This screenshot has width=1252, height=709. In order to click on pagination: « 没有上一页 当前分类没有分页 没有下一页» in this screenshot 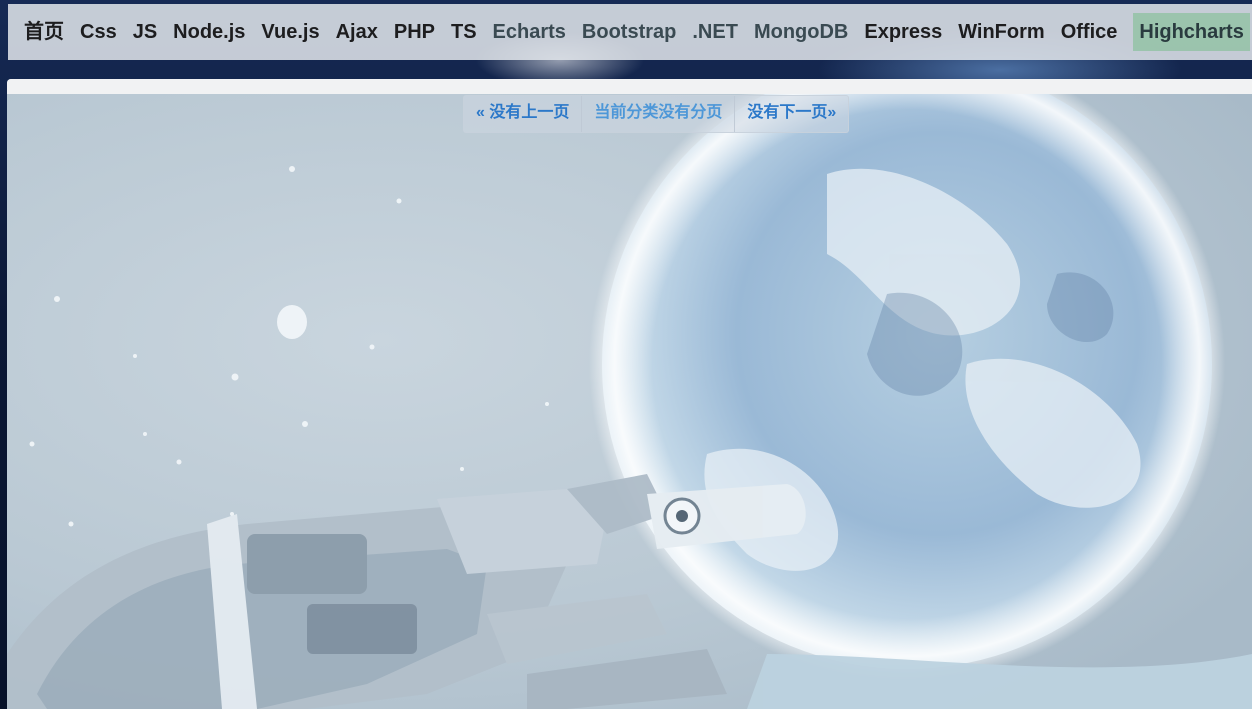, I will do `click(656, 114)`.